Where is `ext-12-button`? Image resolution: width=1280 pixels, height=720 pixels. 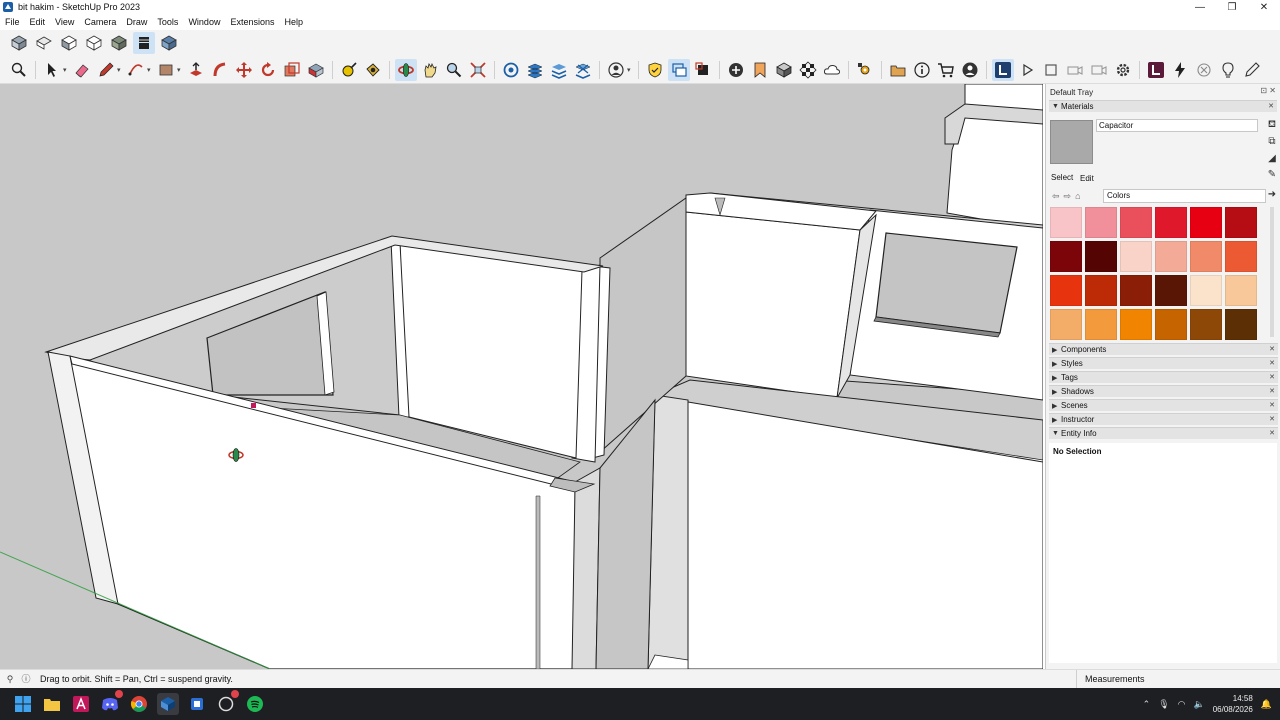
ext-12-button is located at coordinates (946, 70).